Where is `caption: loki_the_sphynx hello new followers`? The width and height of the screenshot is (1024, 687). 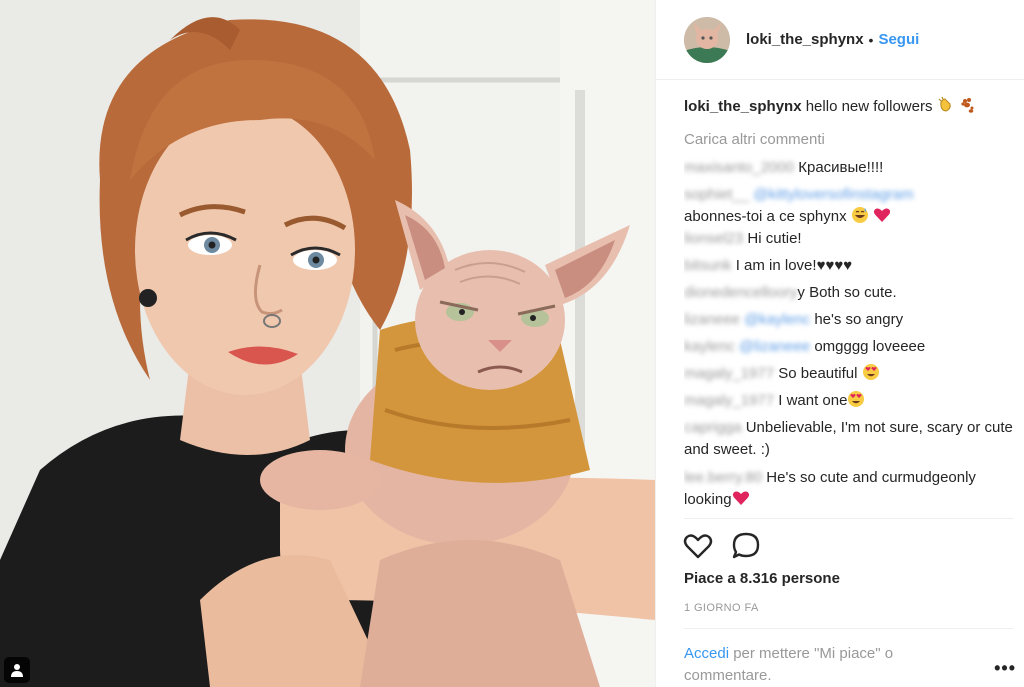
caption: loki_the_sphynx hello new followers is located at coordinates (849, 109).